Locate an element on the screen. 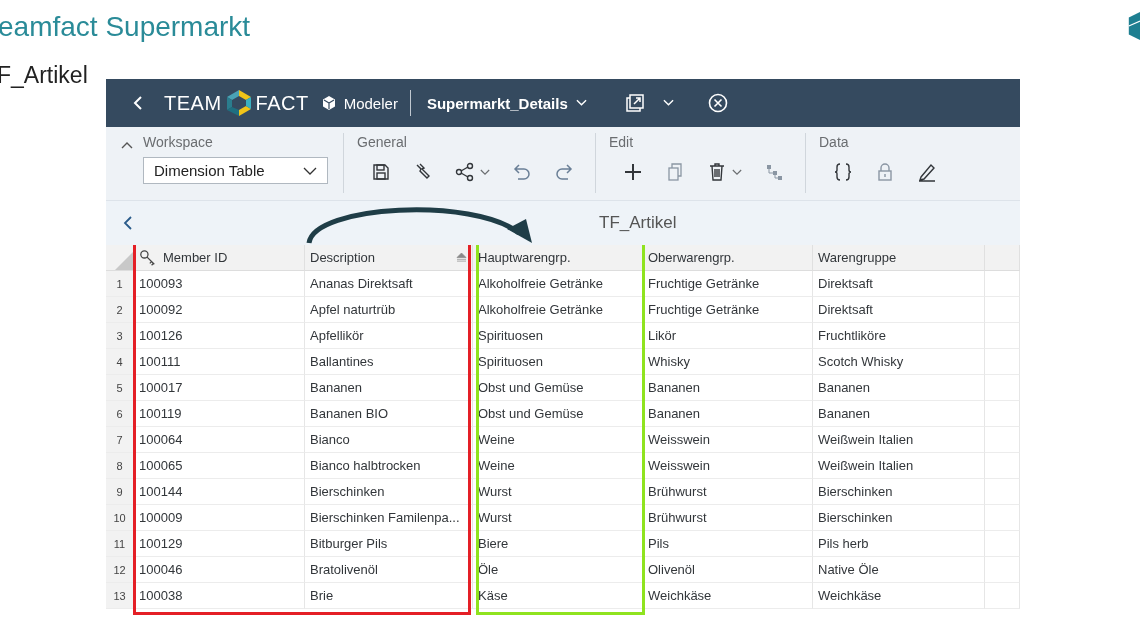  table-cell: Native Öle is located at coordinates (899, 570).